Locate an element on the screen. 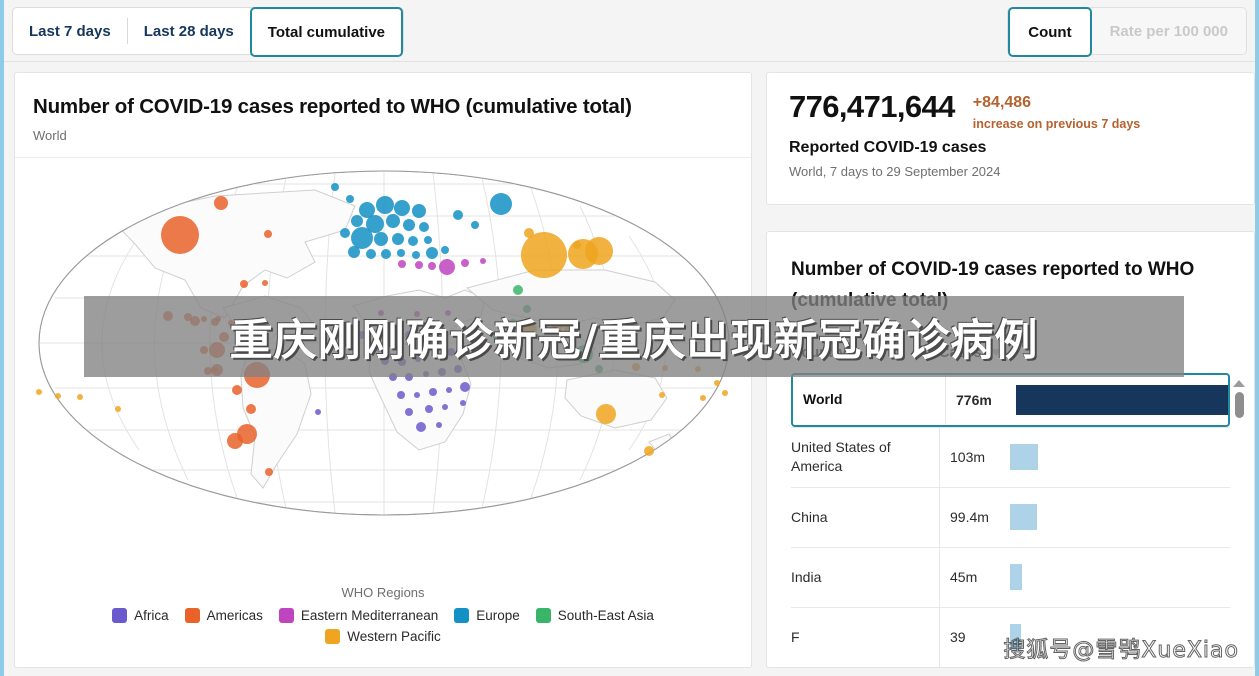  table-row: India 45m is located at coordinates (1010, 576).